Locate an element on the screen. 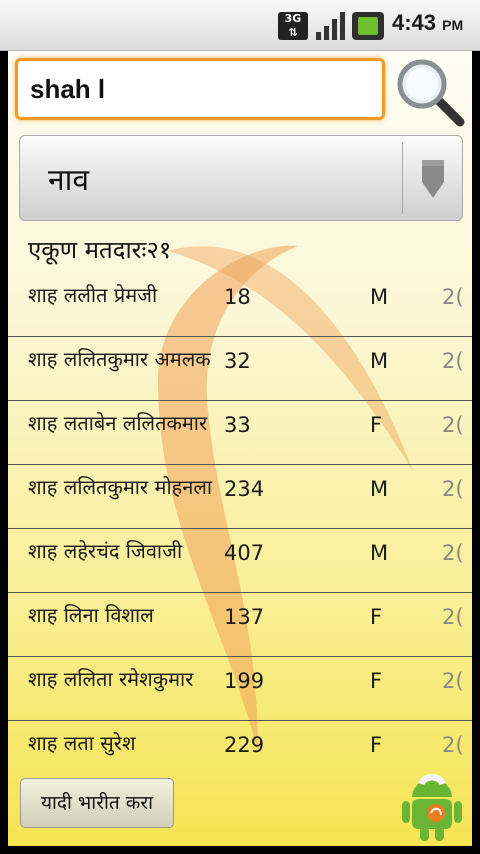 This screenshot has width=480, height=854. status-clock: 4:43 PM is located at coordinates (427, 23).